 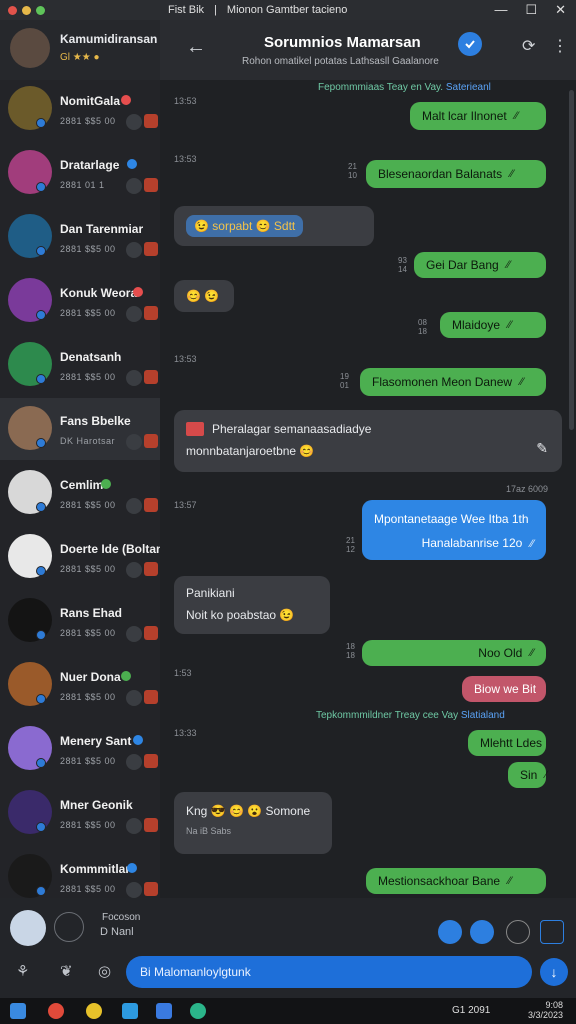 I want to click on close-dot-icon, so click(x=12, y=10).